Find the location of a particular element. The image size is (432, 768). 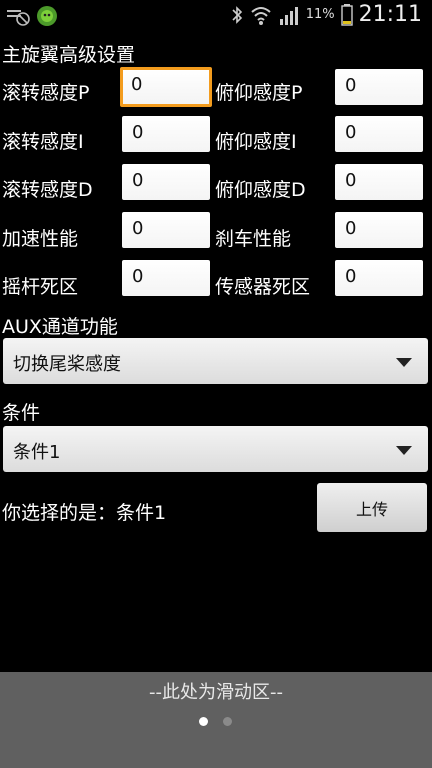

no-ads-icon is located at coordinates (18, 18).